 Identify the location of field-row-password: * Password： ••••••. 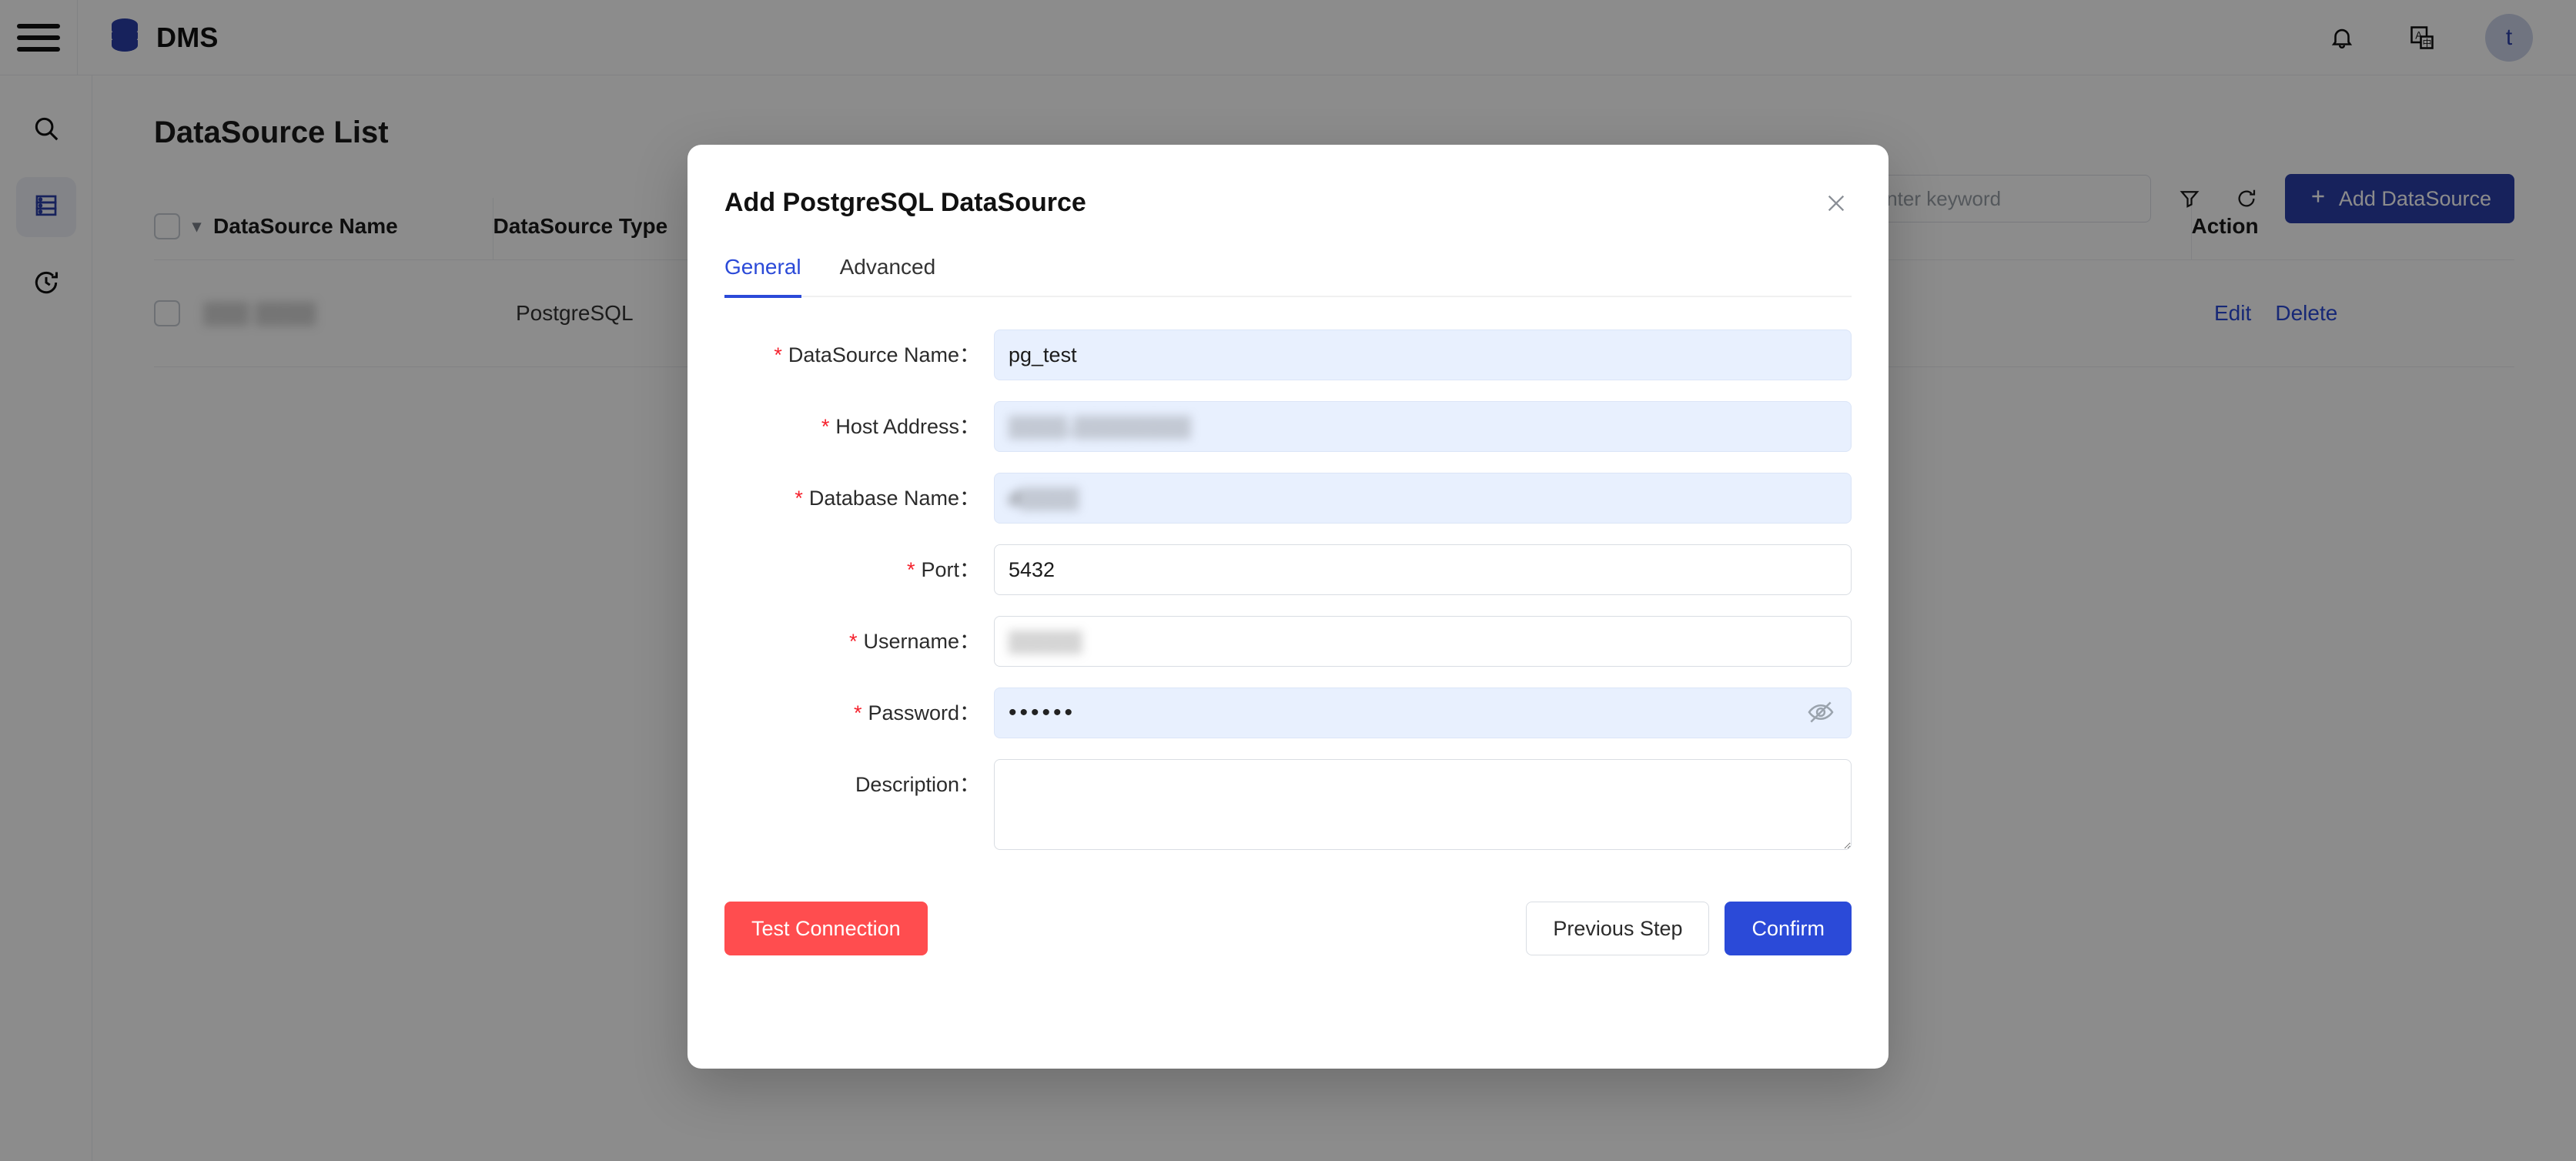
(1288, 713).